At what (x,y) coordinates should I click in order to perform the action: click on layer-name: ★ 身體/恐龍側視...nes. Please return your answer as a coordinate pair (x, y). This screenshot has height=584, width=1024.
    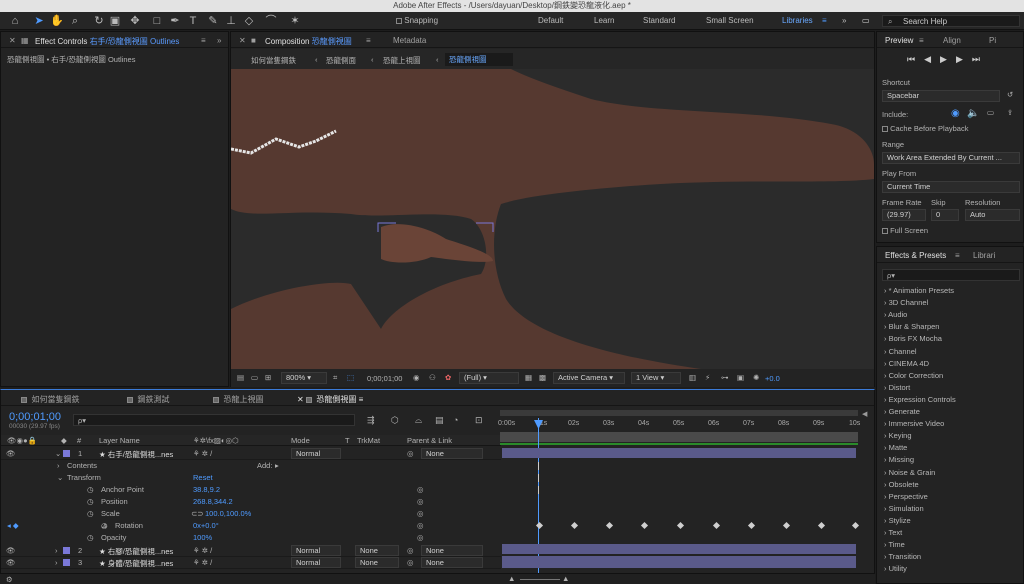
    Looking at the image, I should click on (136, 563).